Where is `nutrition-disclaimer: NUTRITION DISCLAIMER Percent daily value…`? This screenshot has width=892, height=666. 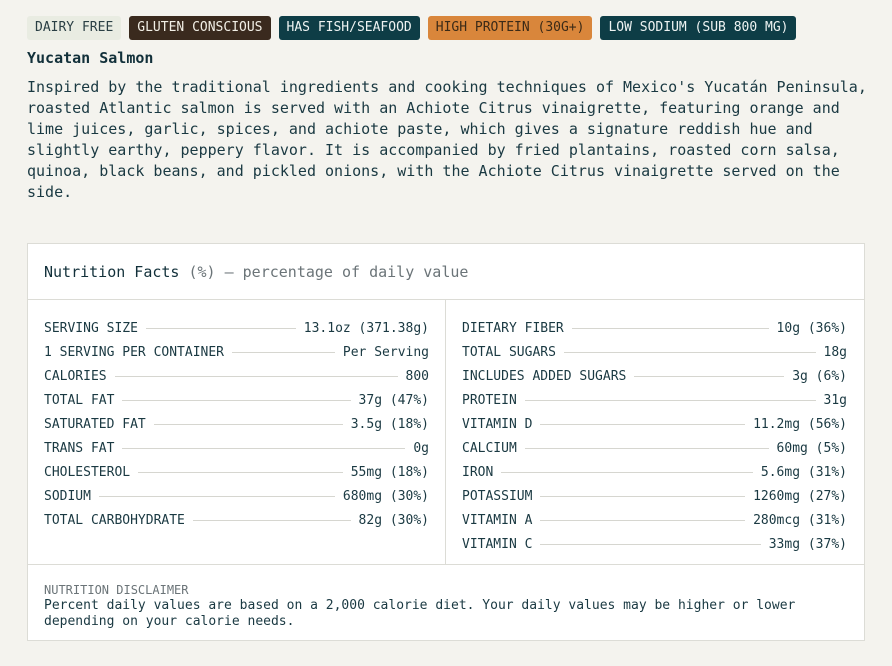 nutrition-disclaimer: NUTRITION DISCLAIMER Percent daily value… is located at coordinates (446, 597).